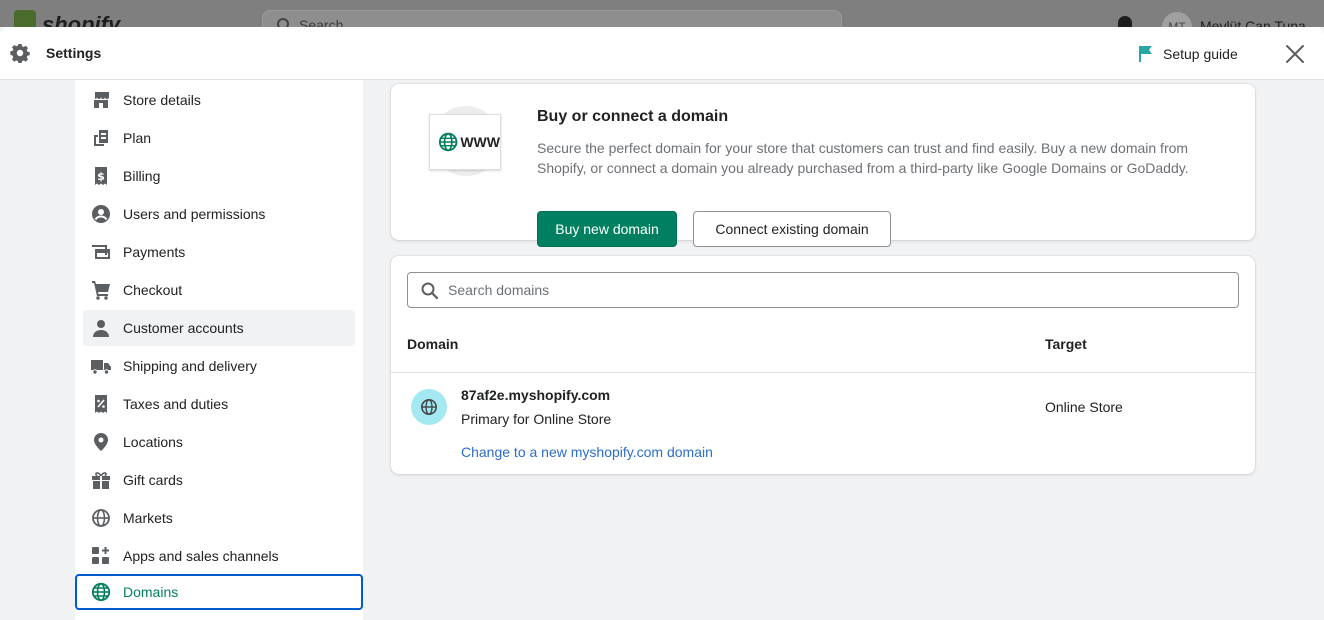 Image resolution: width=1324 pixels, height=620 pixels. I want to click on sidebar-item-label: Customer accounts, so click(183, 328).